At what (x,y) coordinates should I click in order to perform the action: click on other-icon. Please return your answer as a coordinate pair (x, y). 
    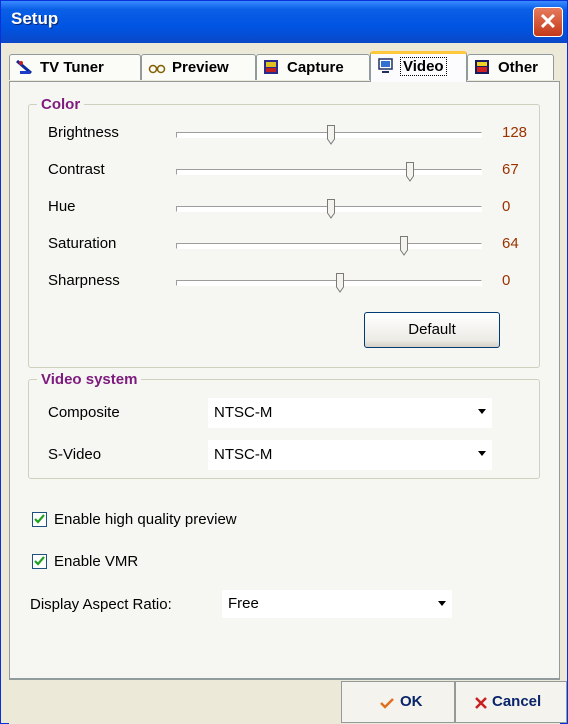
    Looking at the image, I should click on (482, 67).